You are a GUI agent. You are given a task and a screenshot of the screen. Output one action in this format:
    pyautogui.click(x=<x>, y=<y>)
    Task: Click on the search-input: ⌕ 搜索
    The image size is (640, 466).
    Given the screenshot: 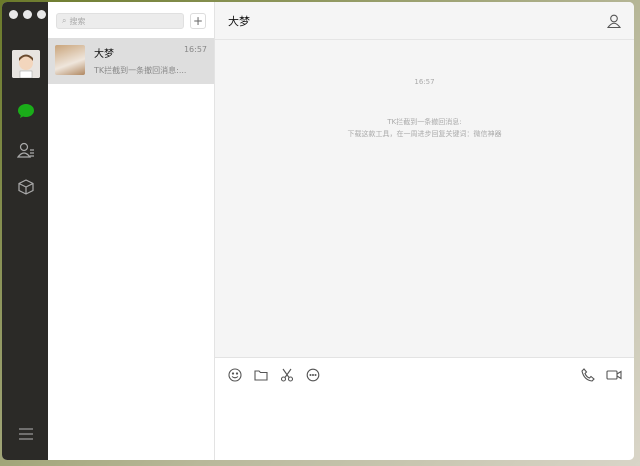 What is the action you would take?
    pyautogui.click(x=120, y=21)
    